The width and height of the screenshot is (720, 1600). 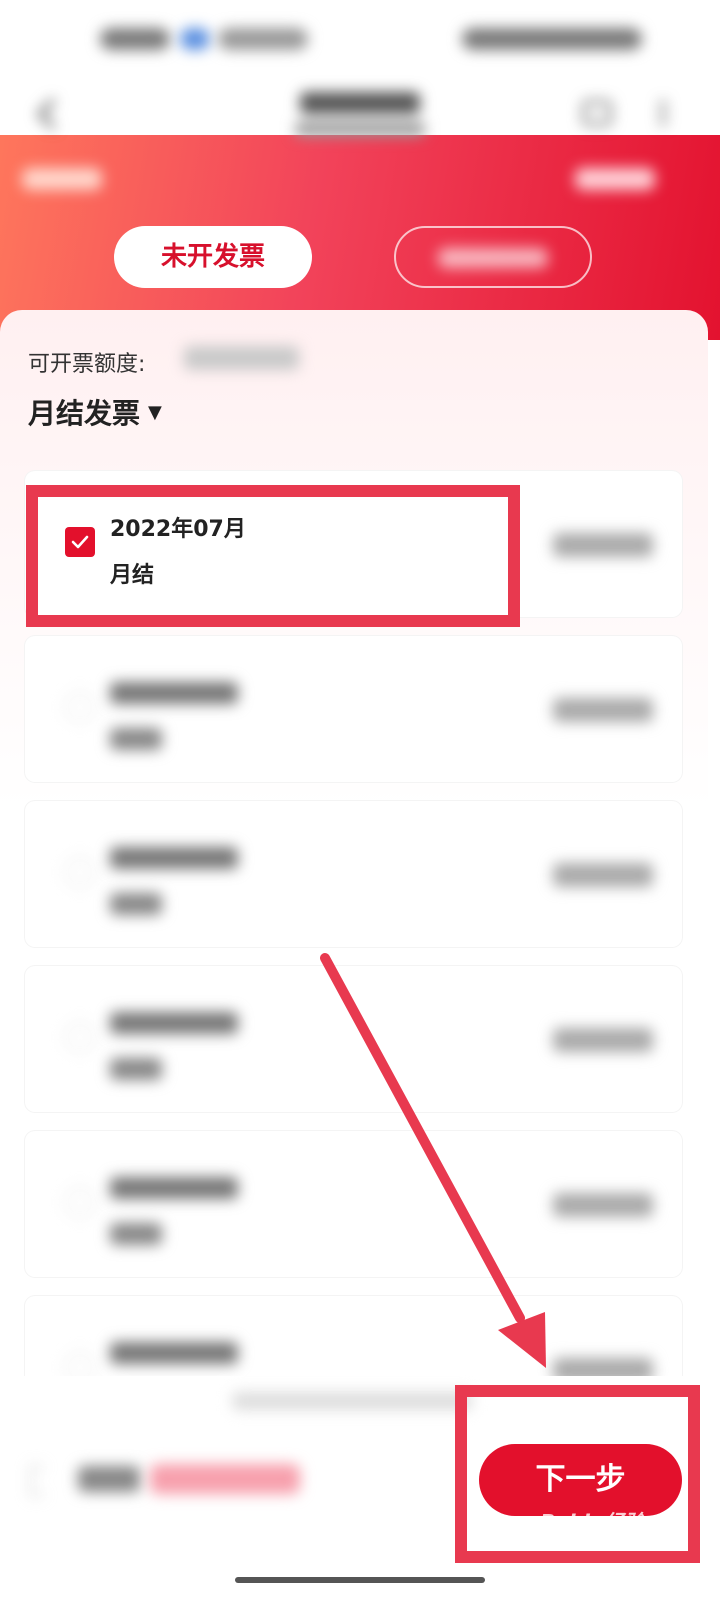 I want to click on service-icon, so click(x=597, y=113).